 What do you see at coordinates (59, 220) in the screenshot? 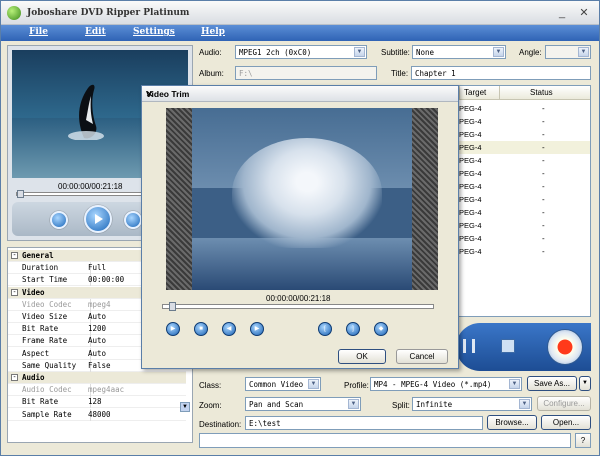
I see `previous-icon` at bounding box center [59, 220].